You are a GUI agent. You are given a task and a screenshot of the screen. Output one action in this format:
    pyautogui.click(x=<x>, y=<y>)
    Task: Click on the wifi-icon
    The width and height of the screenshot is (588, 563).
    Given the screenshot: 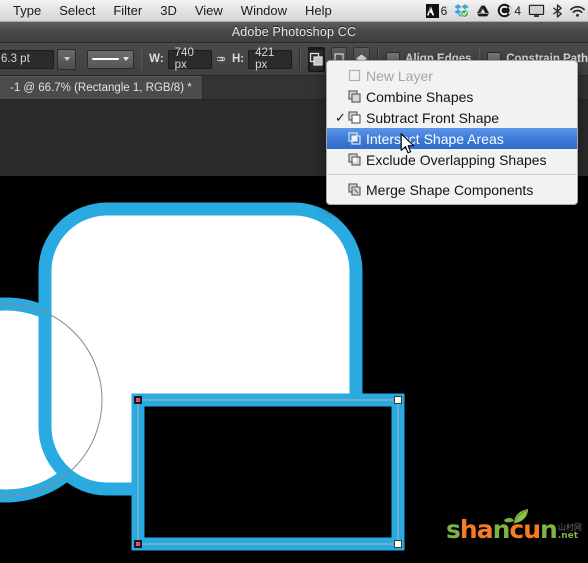 What is the action you would take?
    pyautogui.click(x=577, y=11)
    